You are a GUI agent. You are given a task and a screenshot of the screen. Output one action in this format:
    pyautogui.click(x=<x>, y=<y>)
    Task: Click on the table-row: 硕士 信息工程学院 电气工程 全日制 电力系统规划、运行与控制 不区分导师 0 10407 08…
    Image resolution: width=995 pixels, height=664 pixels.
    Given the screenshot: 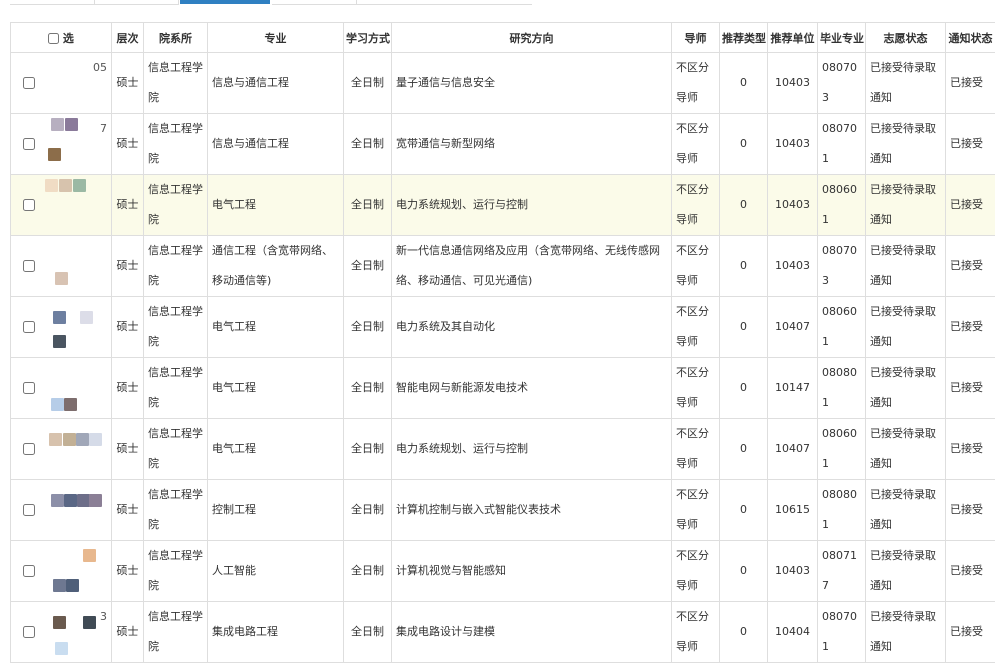 What is the action you would take?
    pyautogui.click(x=502, y=449)
    